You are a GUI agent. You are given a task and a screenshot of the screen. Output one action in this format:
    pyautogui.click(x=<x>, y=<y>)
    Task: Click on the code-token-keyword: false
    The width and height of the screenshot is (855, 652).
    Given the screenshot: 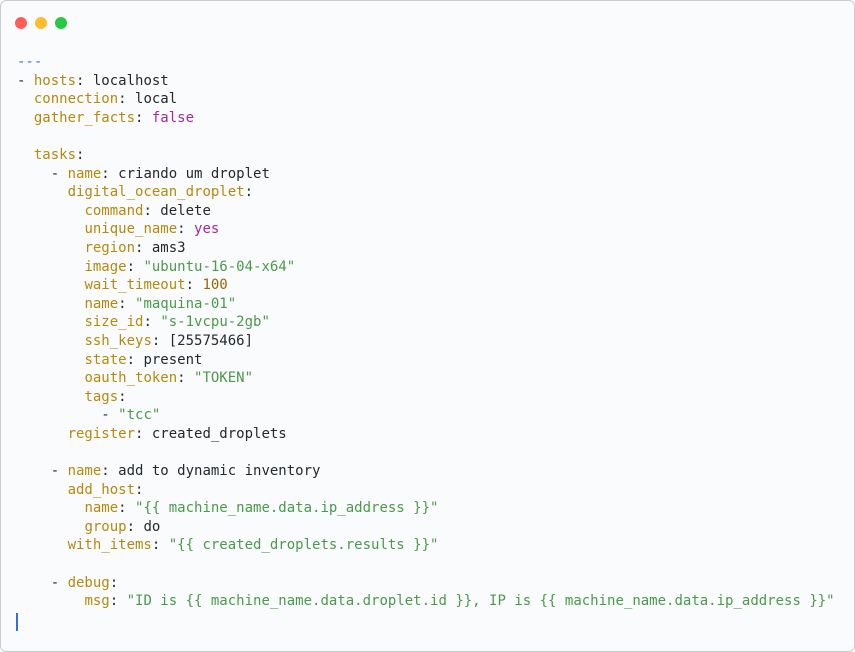 What is the action you would take?
    pyautogui.click(x=173, y=117)
    